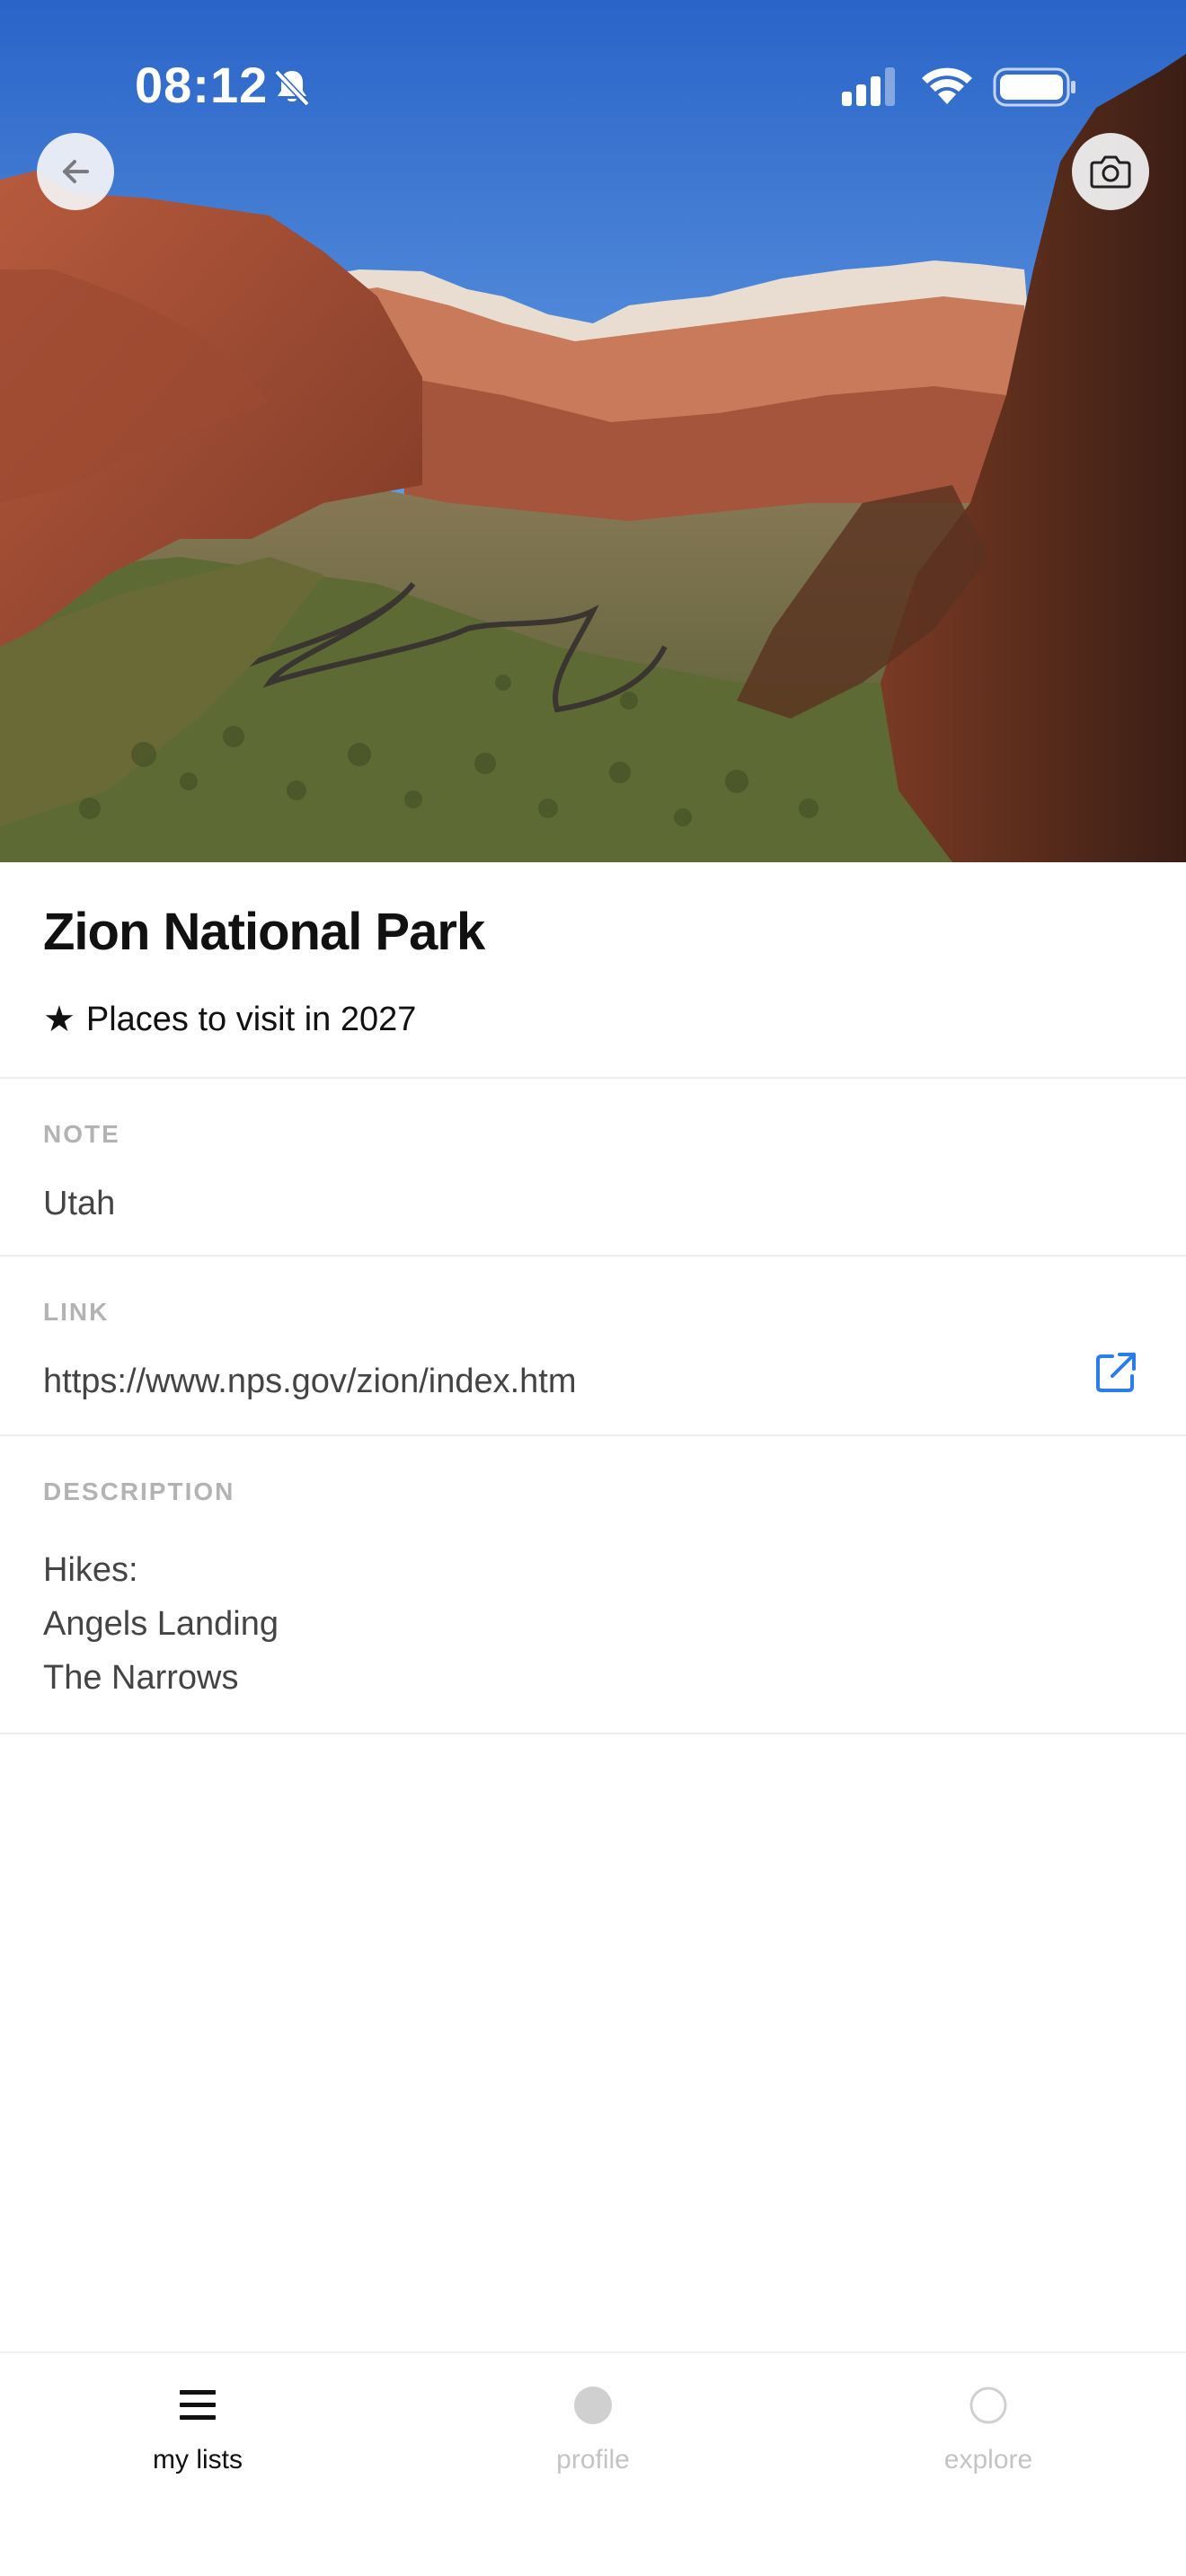 The height and width of the screenshot is (2576, 1186). What do you see at coordinates (1034, 87) in the screenshot?
I see `battery-icon` at bounding box center [1034, 87].